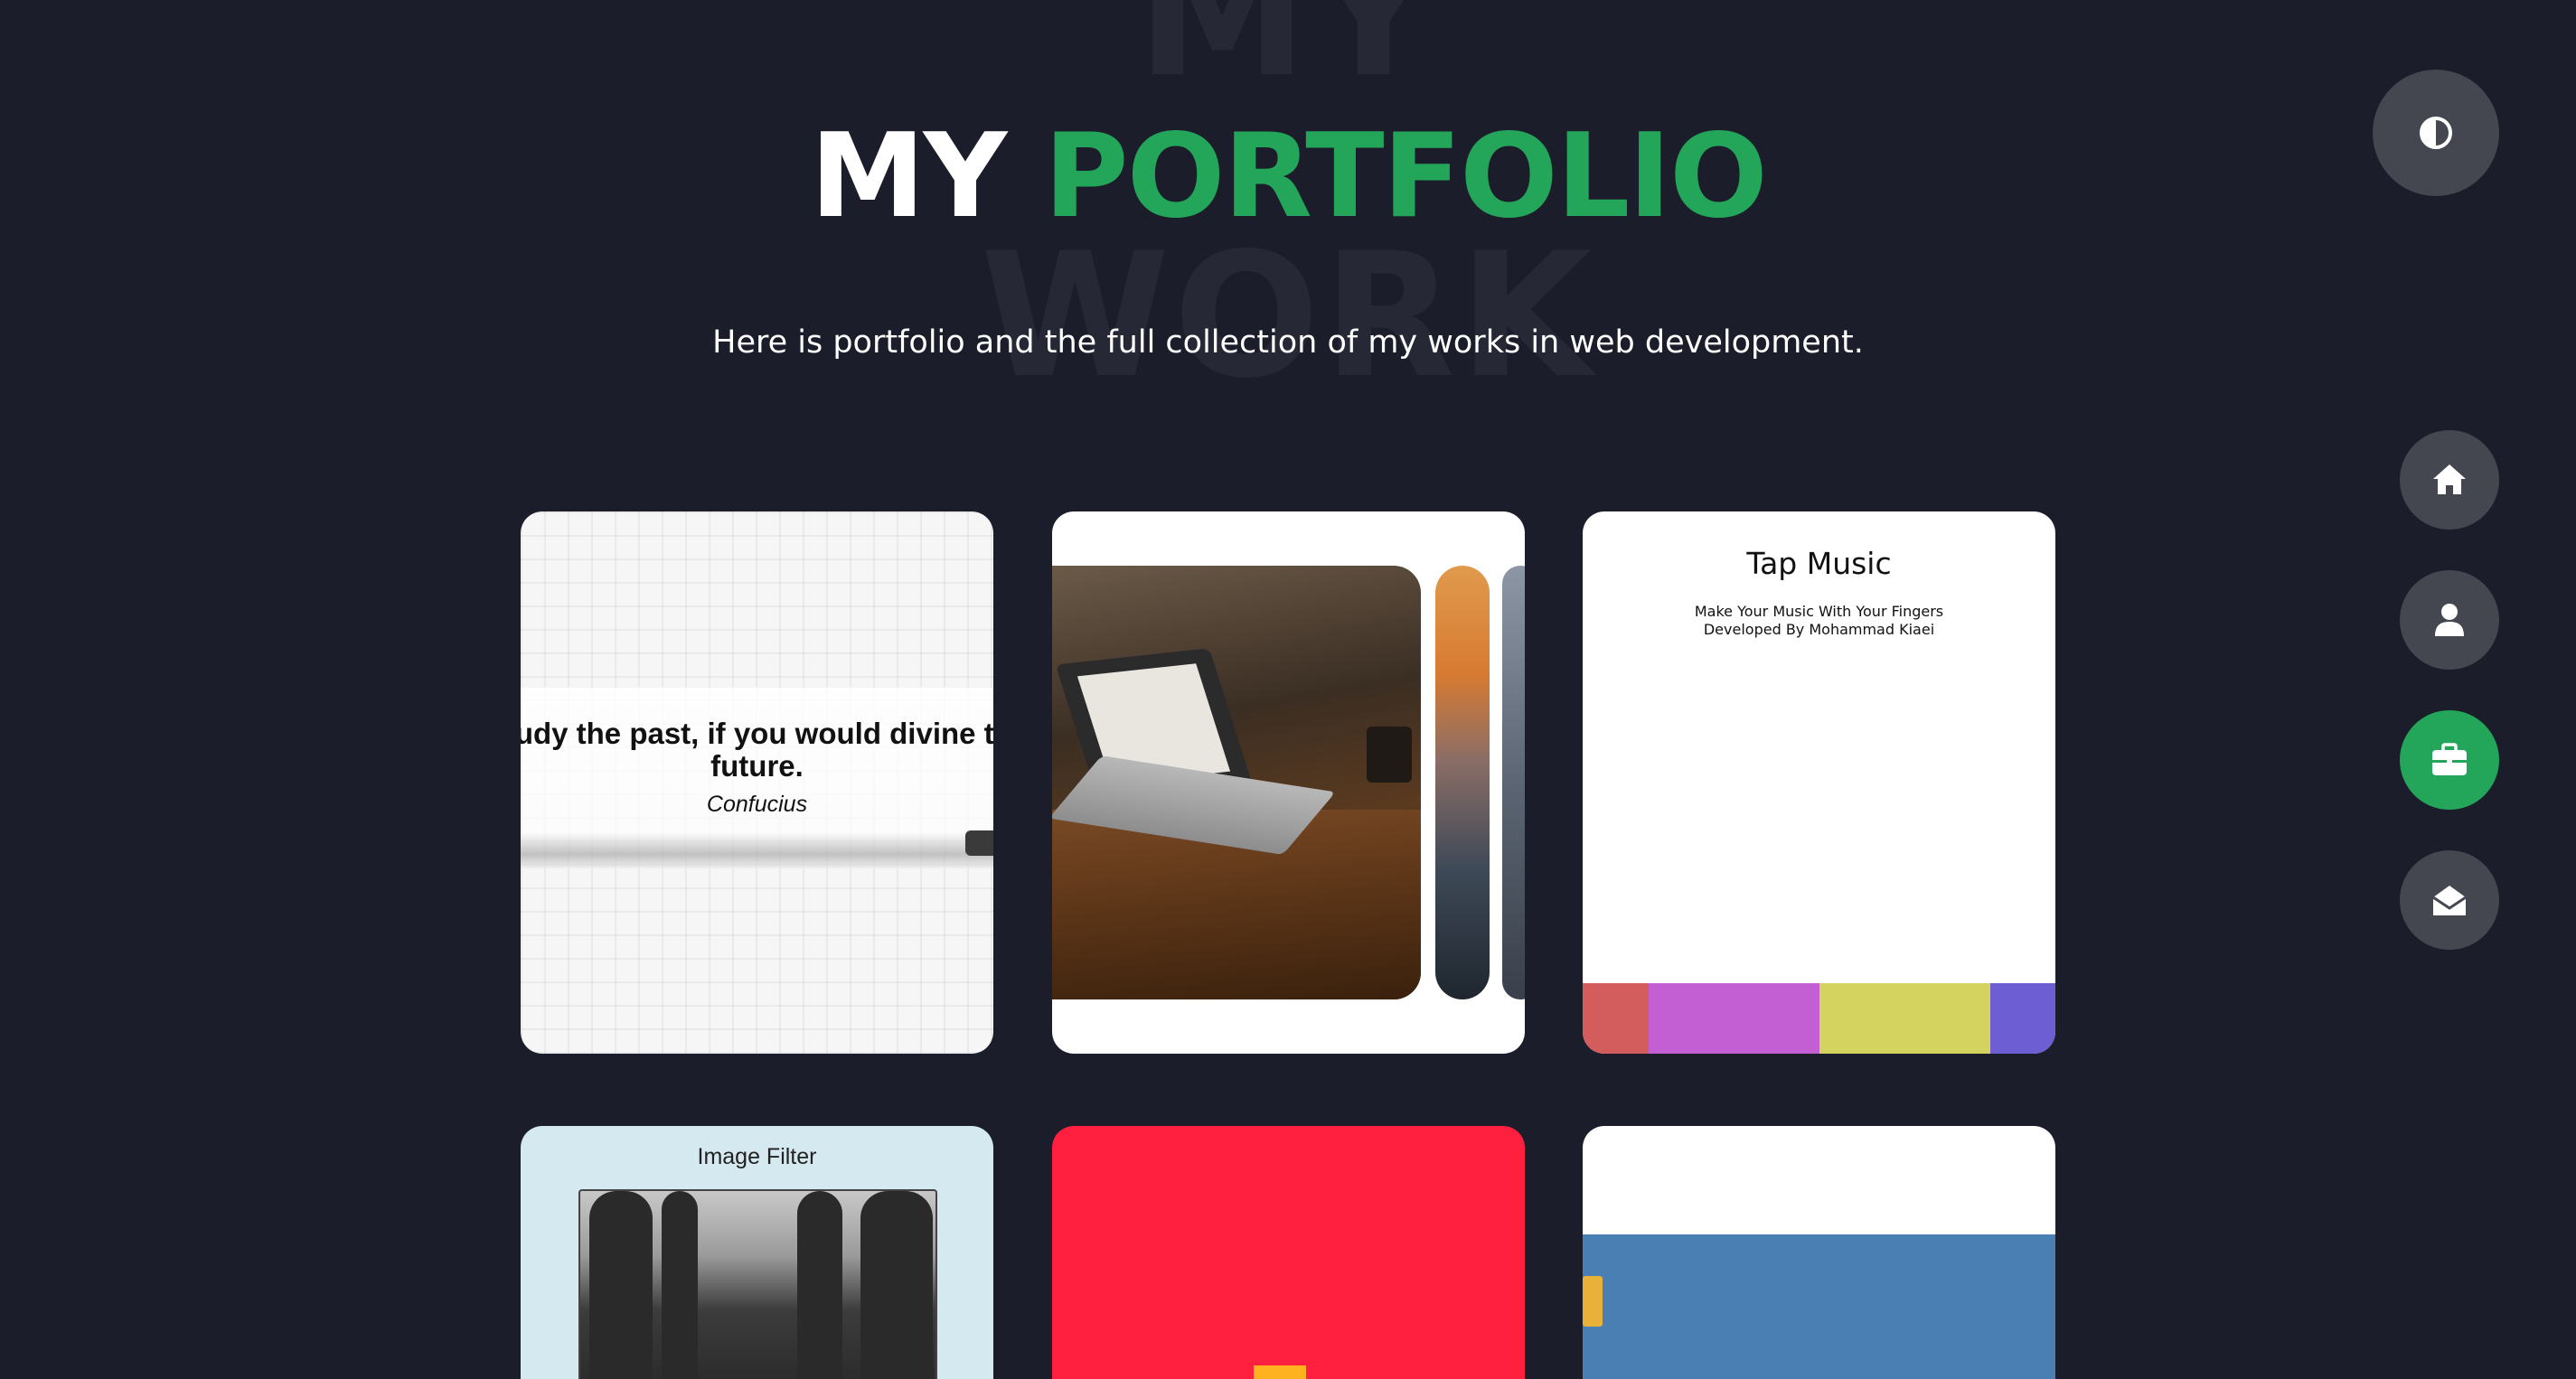 The image size is (2576, 1379). I want to click on project-card-slider, so click(1289, 782).